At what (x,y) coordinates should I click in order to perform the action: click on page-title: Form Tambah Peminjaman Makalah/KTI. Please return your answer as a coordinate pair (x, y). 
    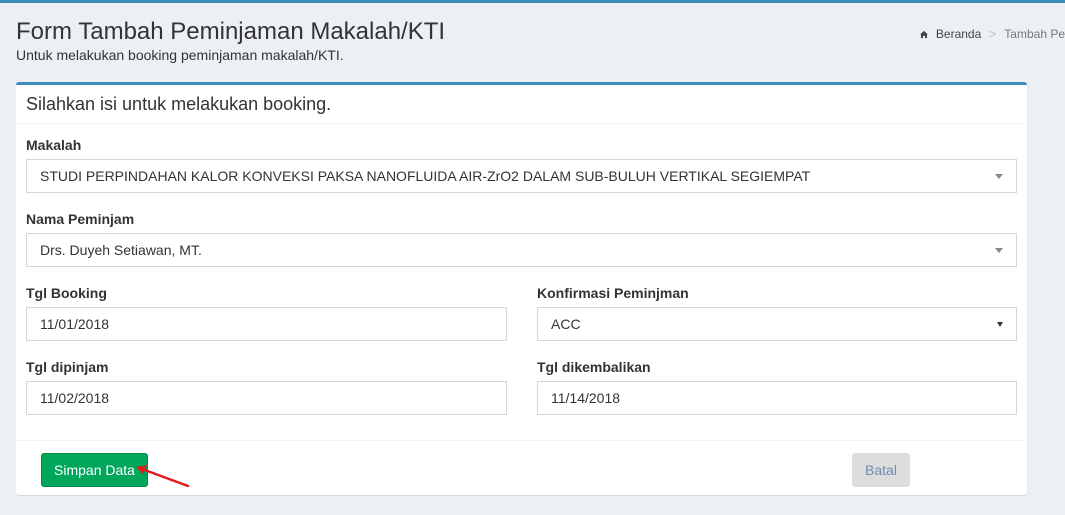
    Looking at the image, I should click on (231, 31).